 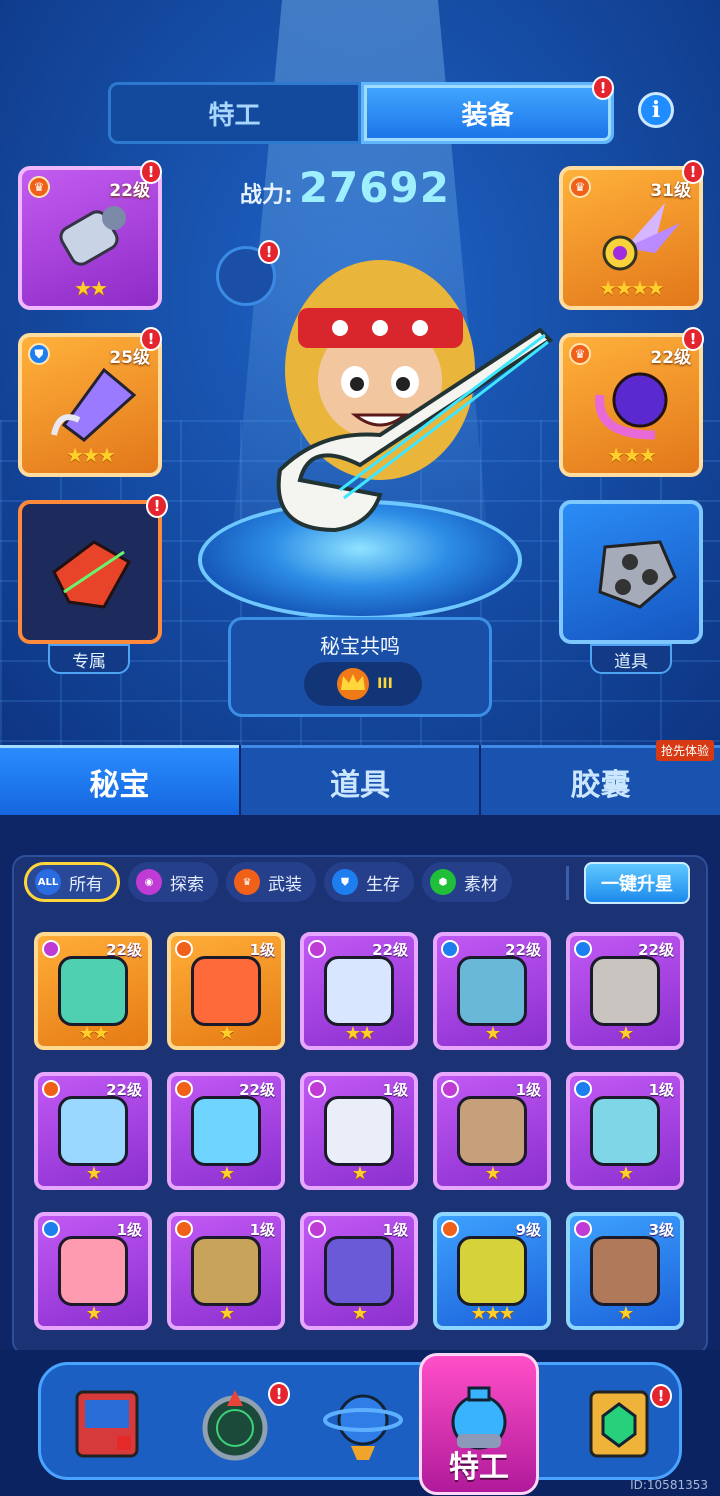 I want to click on revolver-cylinder-icon, so click(x=637, y=574).